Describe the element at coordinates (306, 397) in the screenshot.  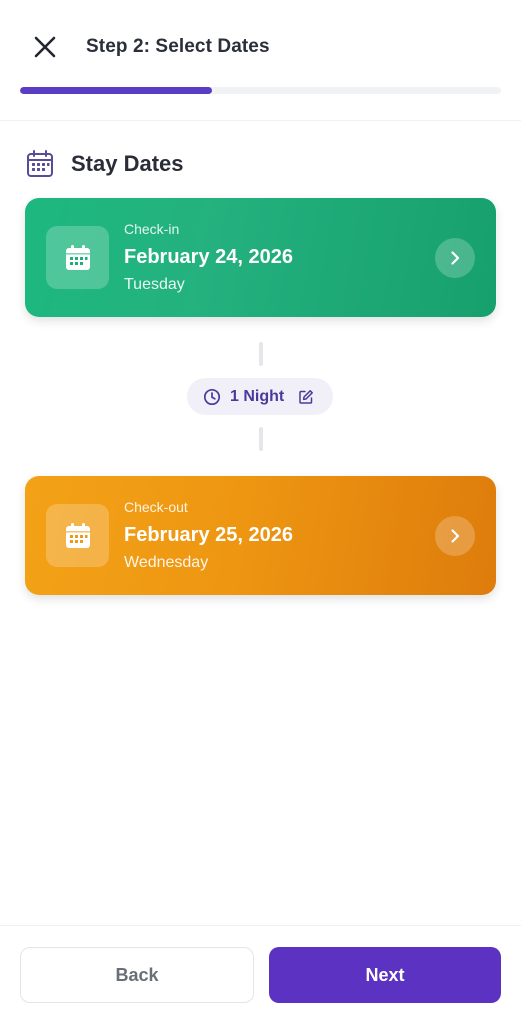
I see `edit-icon` at that location.